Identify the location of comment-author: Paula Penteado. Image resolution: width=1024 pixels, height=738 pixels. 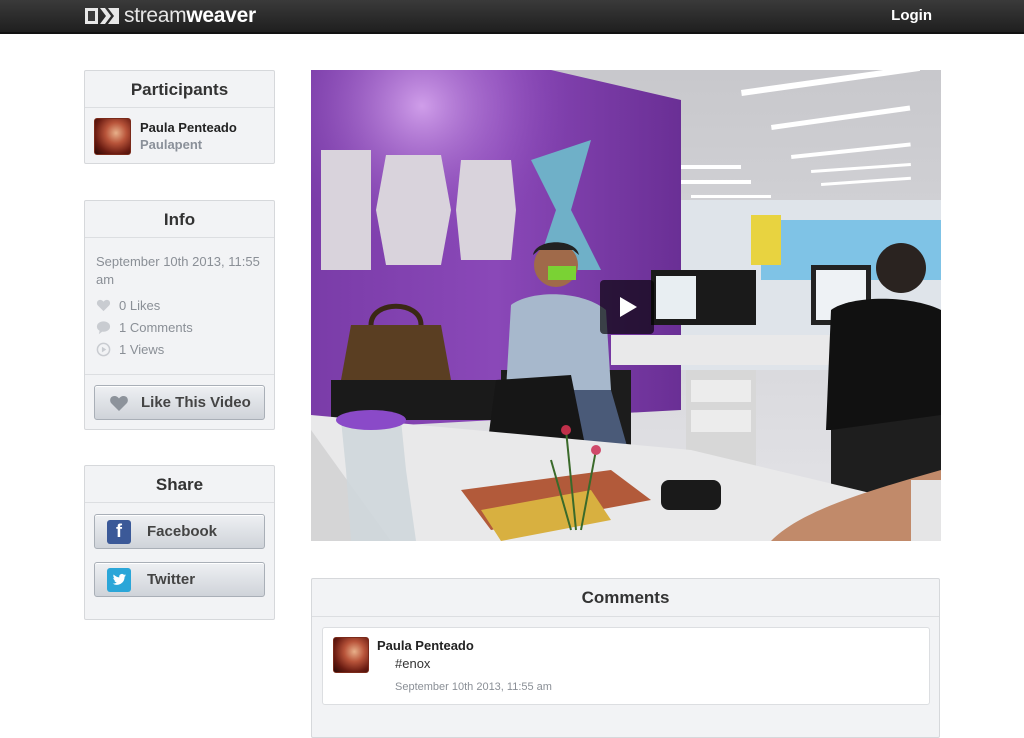
(425, 645).